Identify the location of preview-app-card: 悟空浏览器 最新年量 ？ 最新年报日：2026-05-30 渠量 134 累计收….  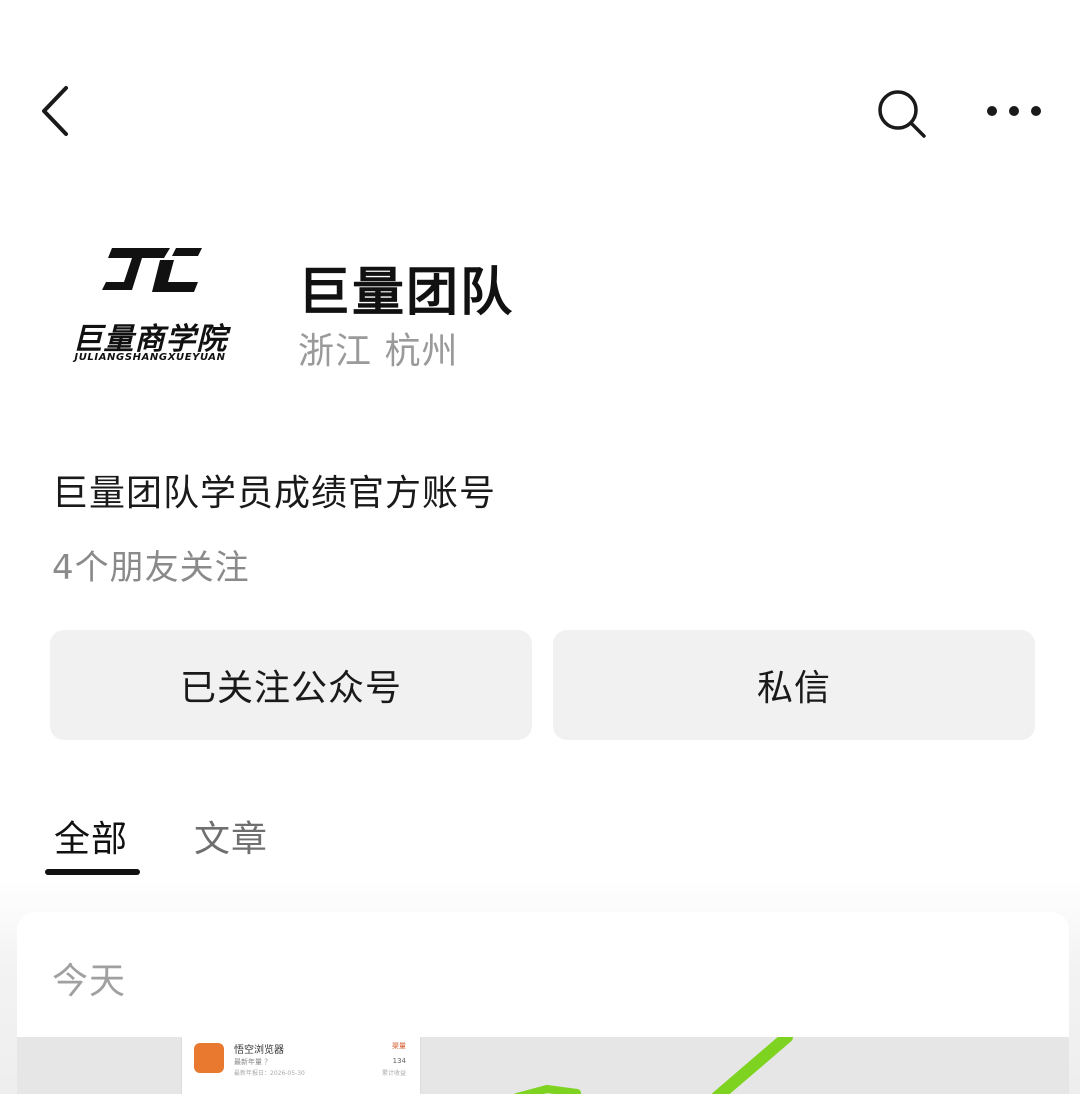
(301, 1065).